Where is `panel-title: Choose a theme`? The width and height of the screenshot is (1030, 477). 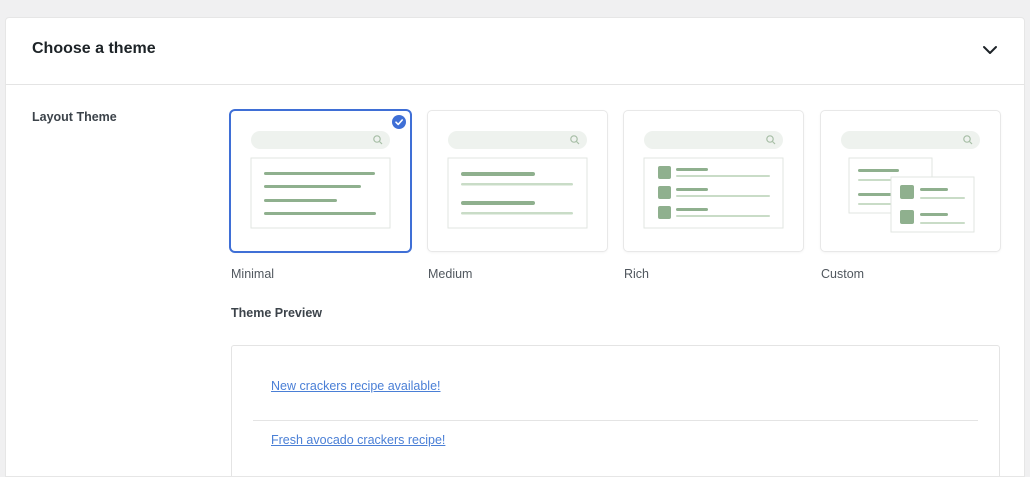
panel-title: Choose a theme is located at coordinates (94, 48).